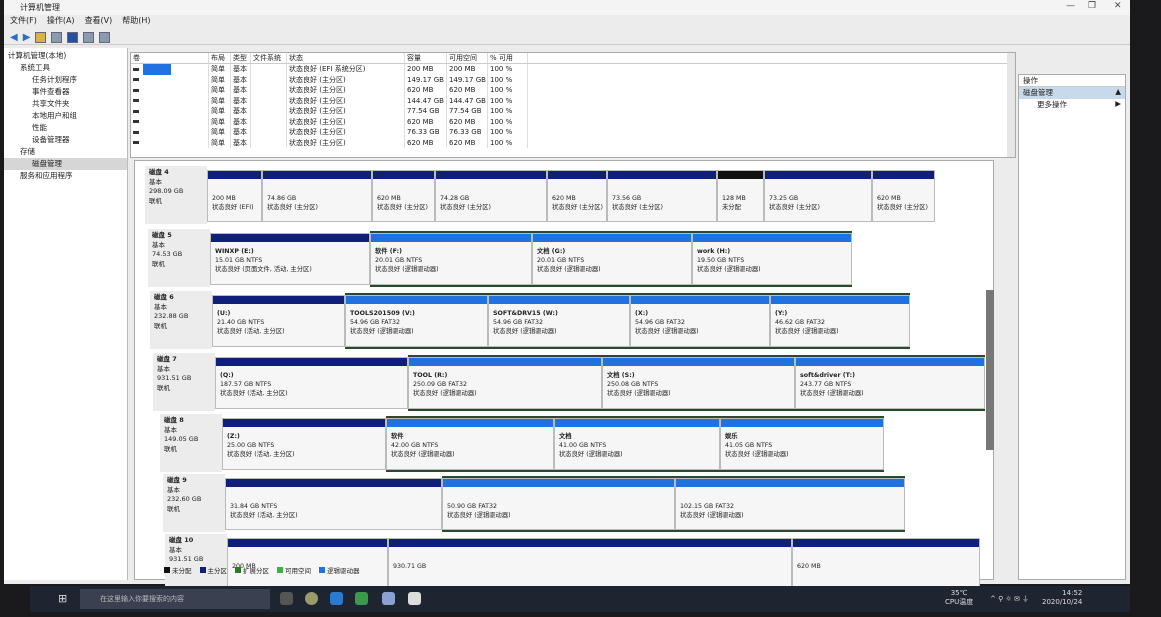 Image resolution: width=1161 pixels, height=617 pixels. Describe the element at coordinates (57, 37) in the screenshot. I see `console-tree-icon` at that location.